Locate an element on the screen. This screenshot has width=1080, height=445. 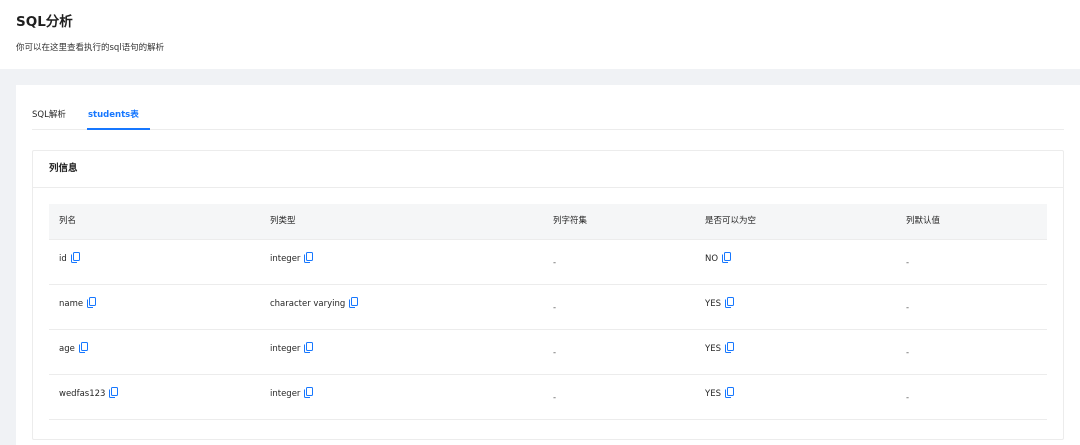
table-row: age integer - YES - is located at coordinates (548, 352).